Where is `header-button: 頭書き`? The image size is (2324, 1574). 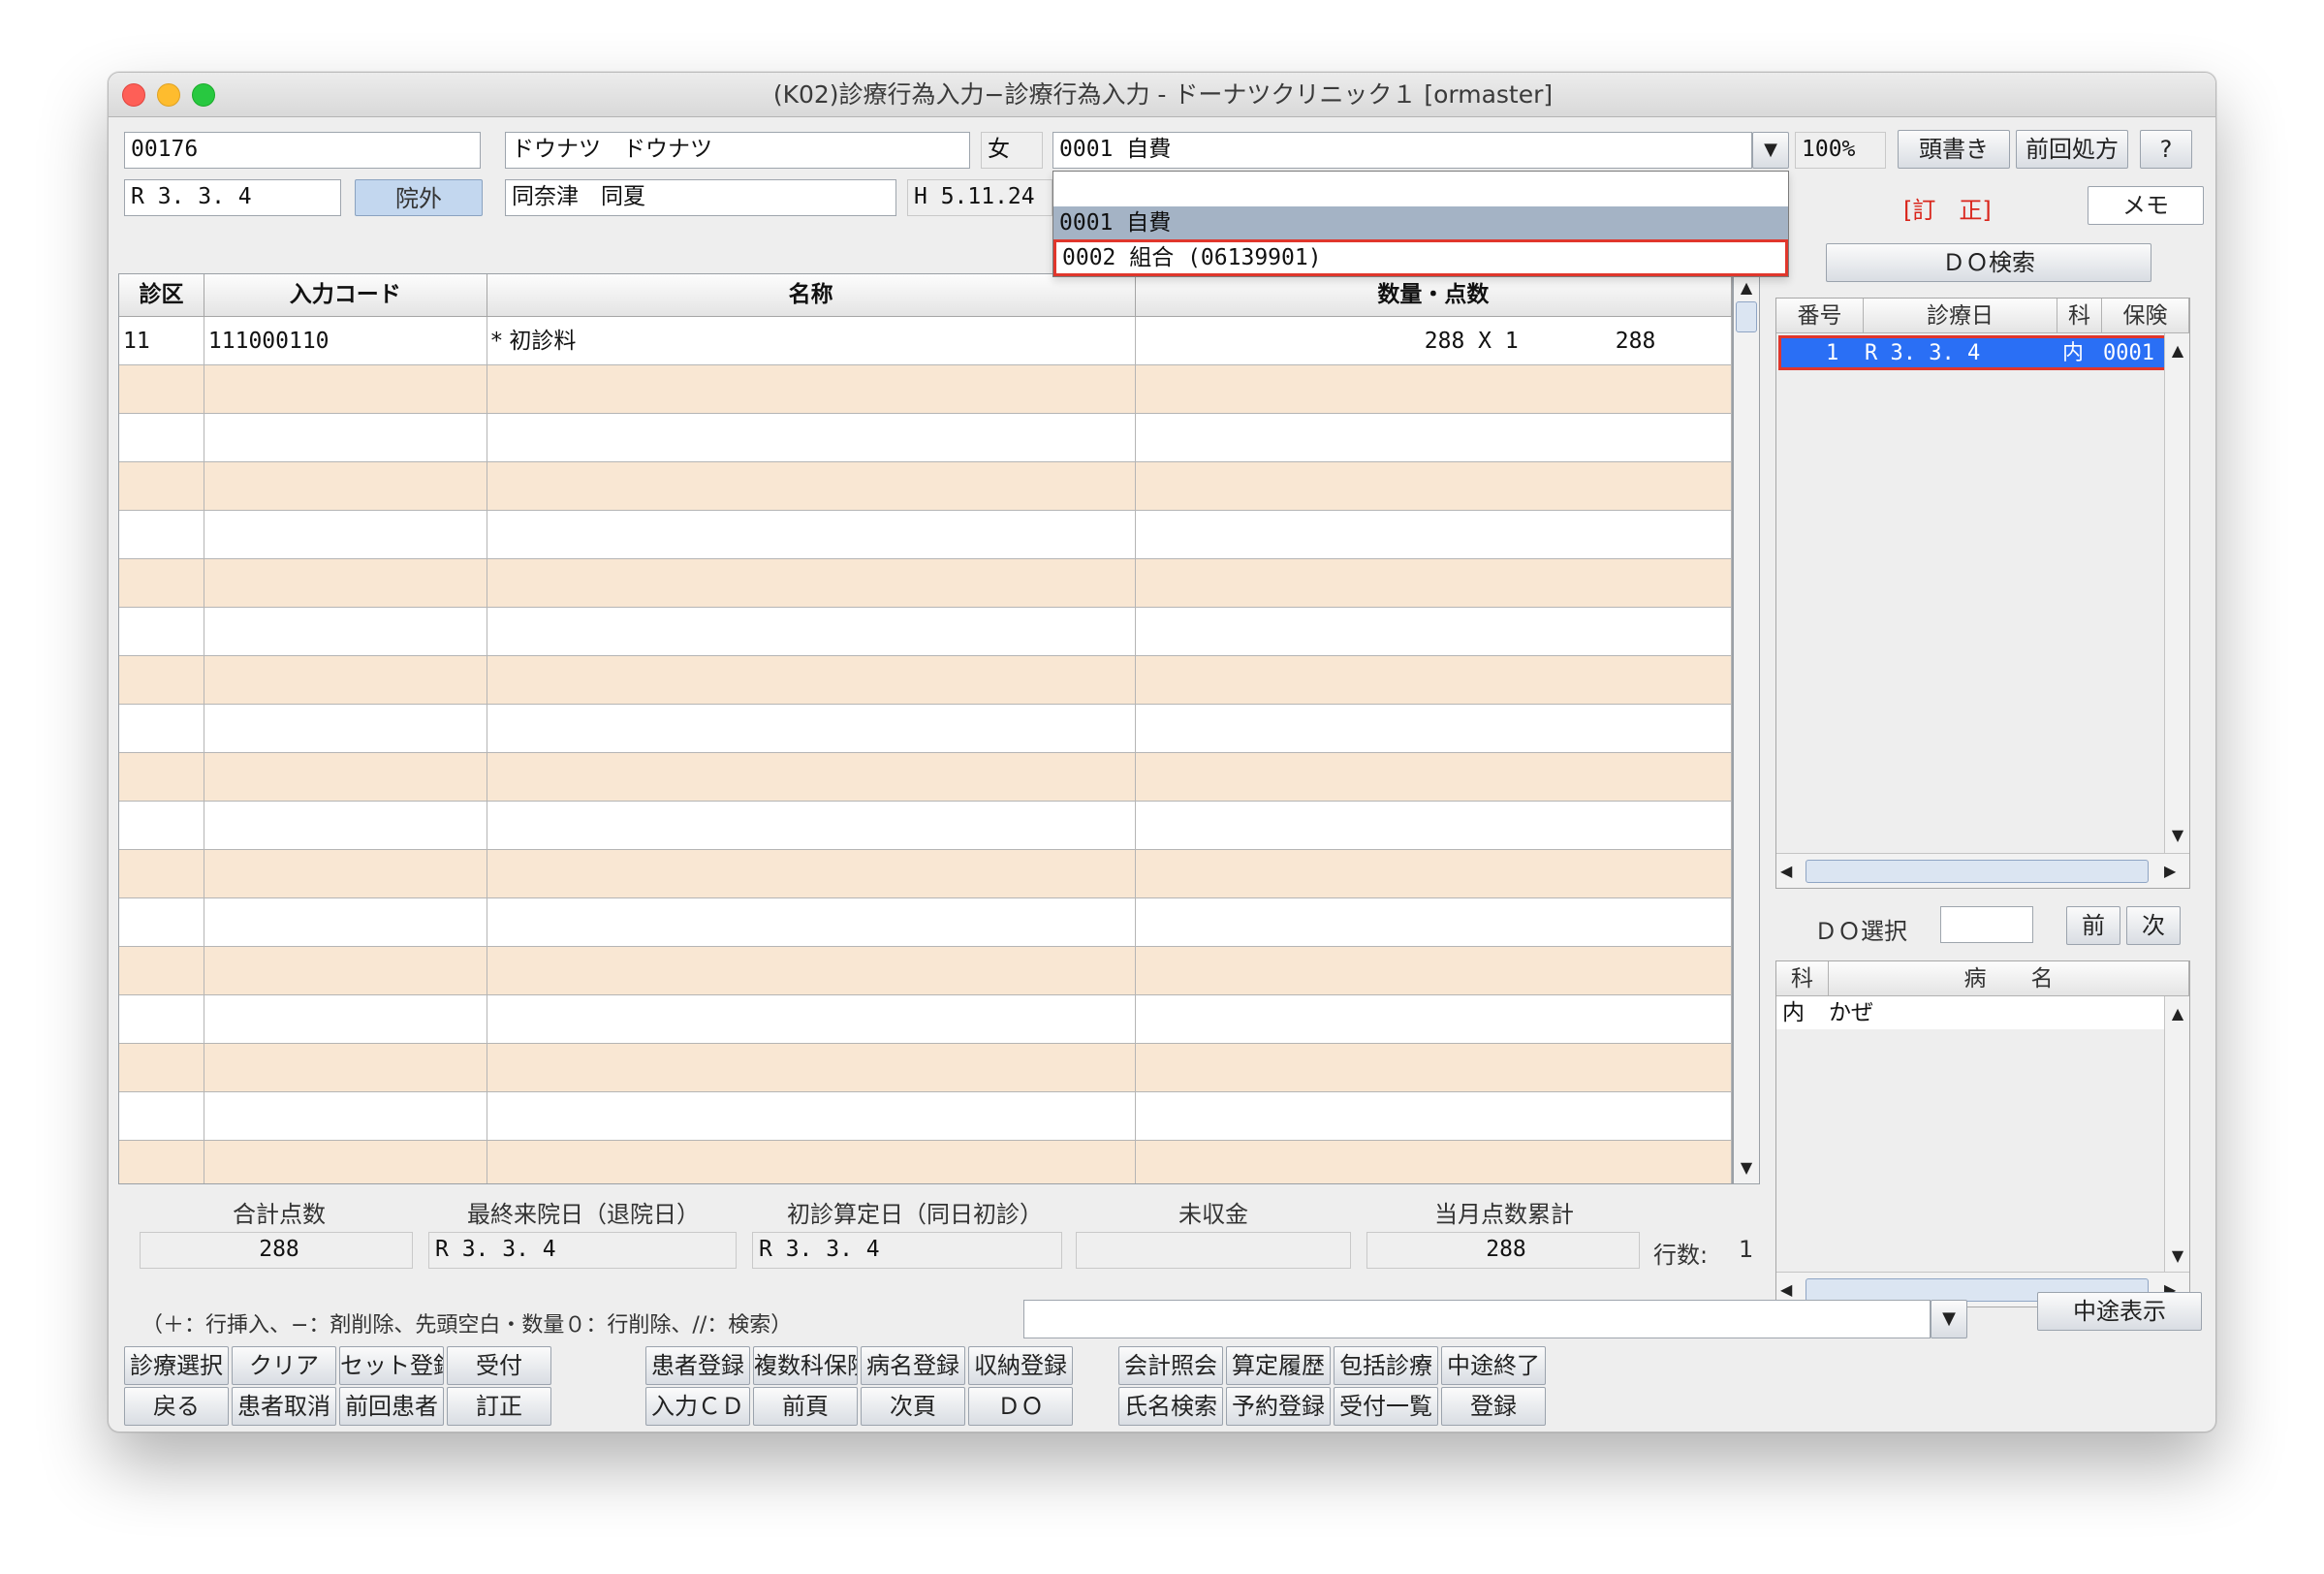
header-button: 頭書き is located at coordinates (1954, 149).